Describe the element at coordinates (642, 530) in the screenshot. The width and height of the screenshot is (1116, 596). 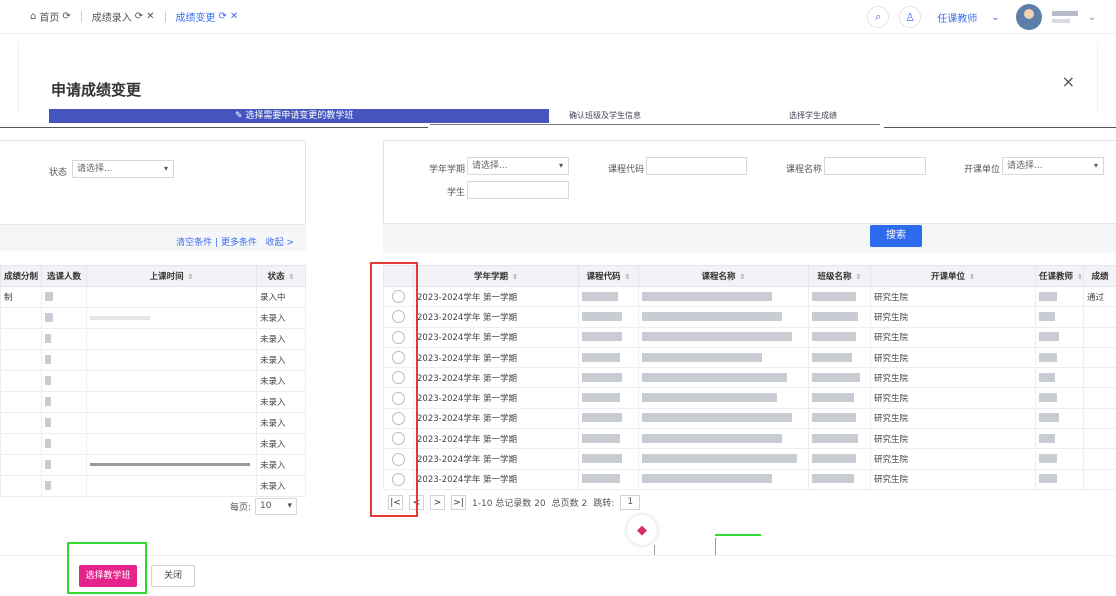
I see `layers-icon: ◆` at that location.